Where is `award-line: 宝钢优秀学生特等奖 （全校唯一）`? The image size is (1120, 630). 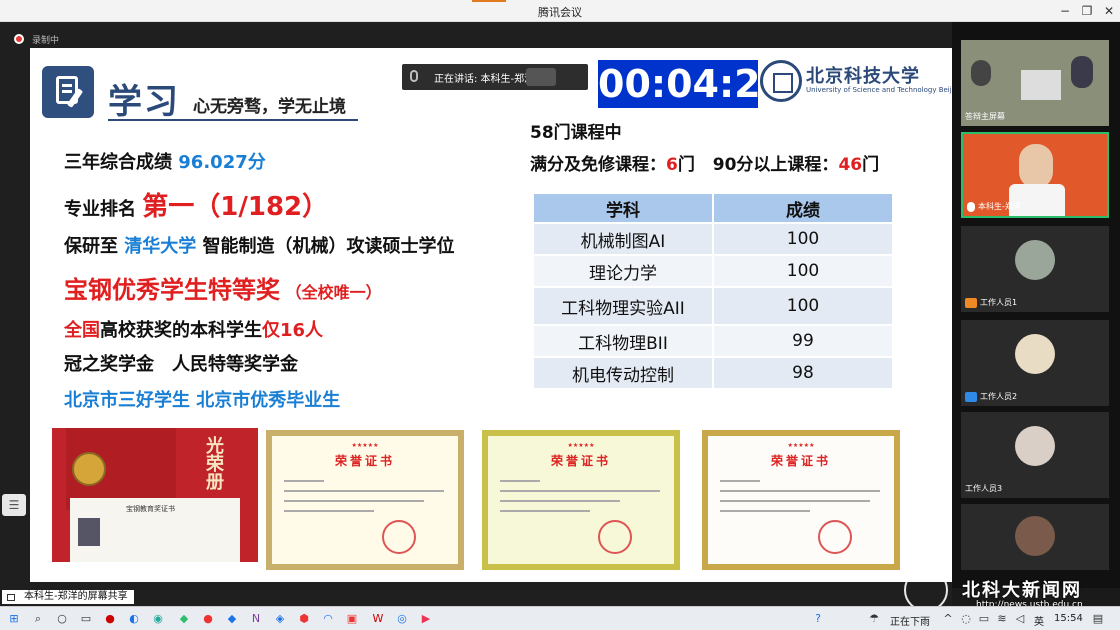
award-line: 宝钢优秀学生特等奖 （全校唯一） is located at coordinates (223, 287).